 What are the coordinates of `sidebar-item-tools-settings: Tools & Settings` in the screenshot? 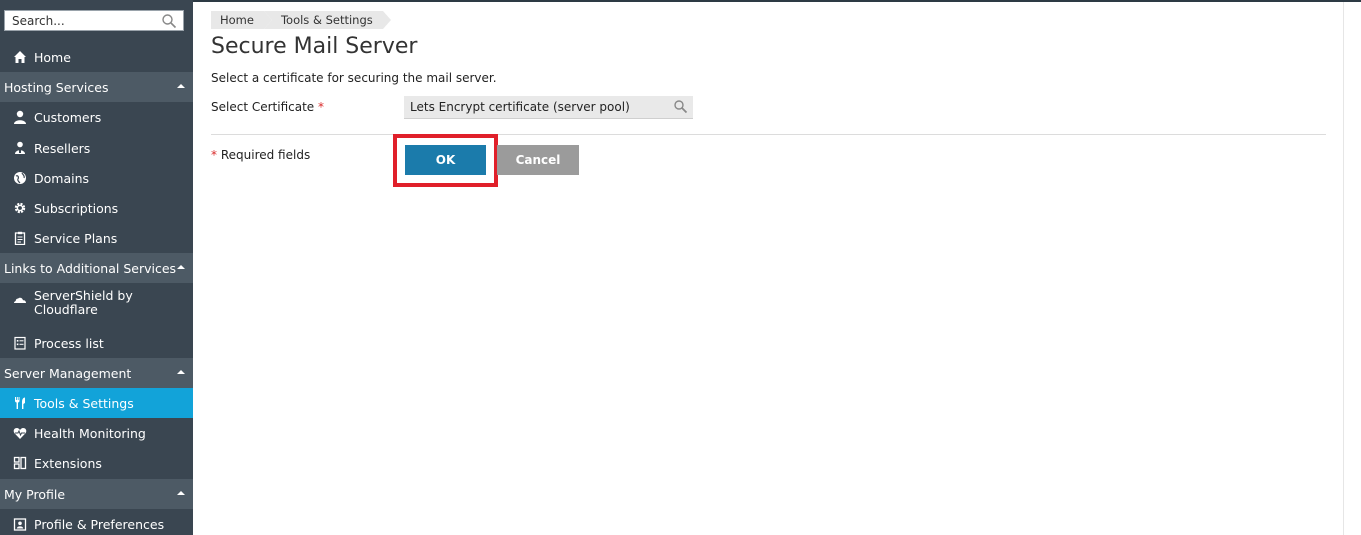 It's located at (96, 403).